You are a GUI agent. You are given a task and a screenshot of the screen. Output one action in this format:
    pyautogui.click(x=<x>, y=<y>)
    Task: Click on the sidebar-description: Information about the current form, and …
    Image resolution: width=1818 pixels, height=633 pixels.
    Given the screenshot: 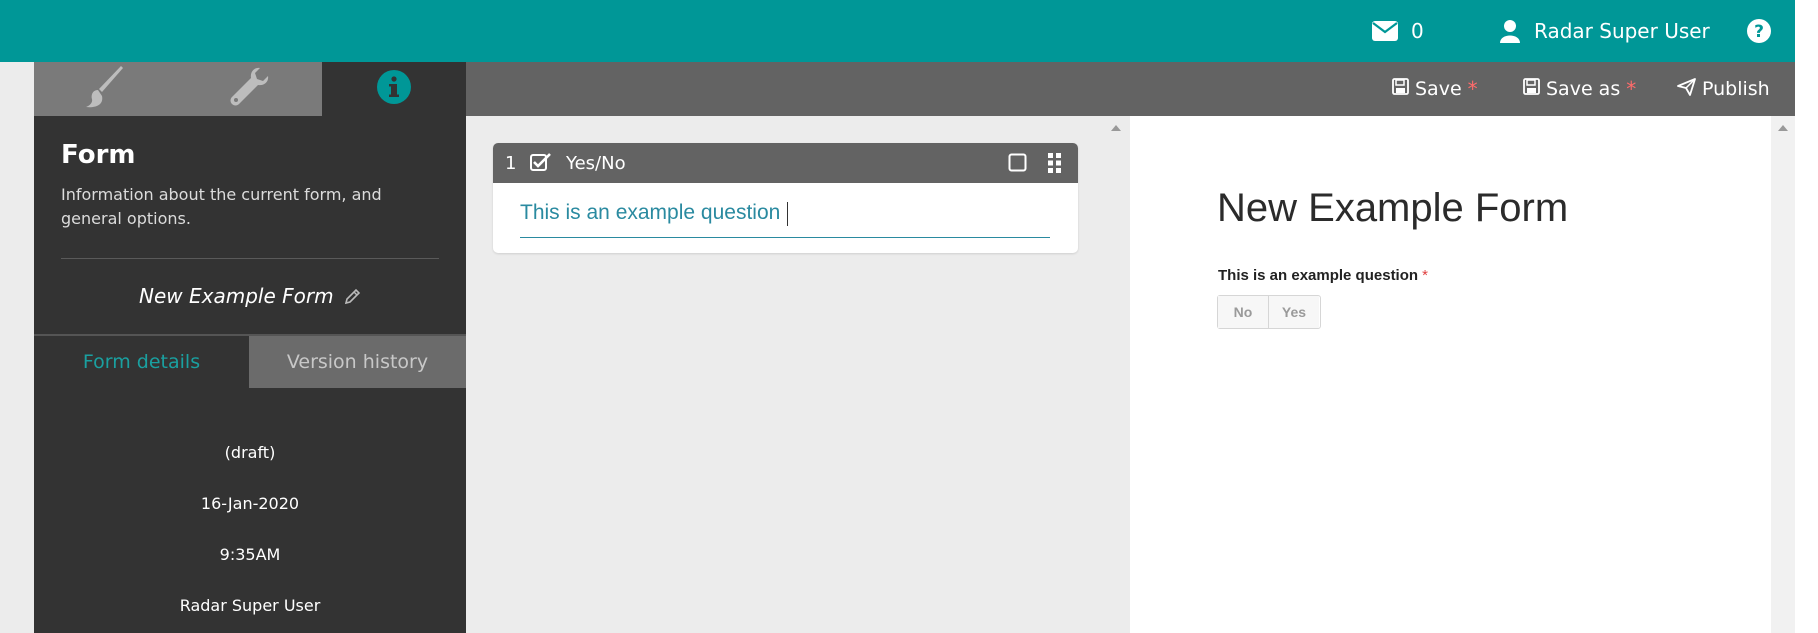 What is the action you would take?
    pyautogui.click(x=221, y=206)
    